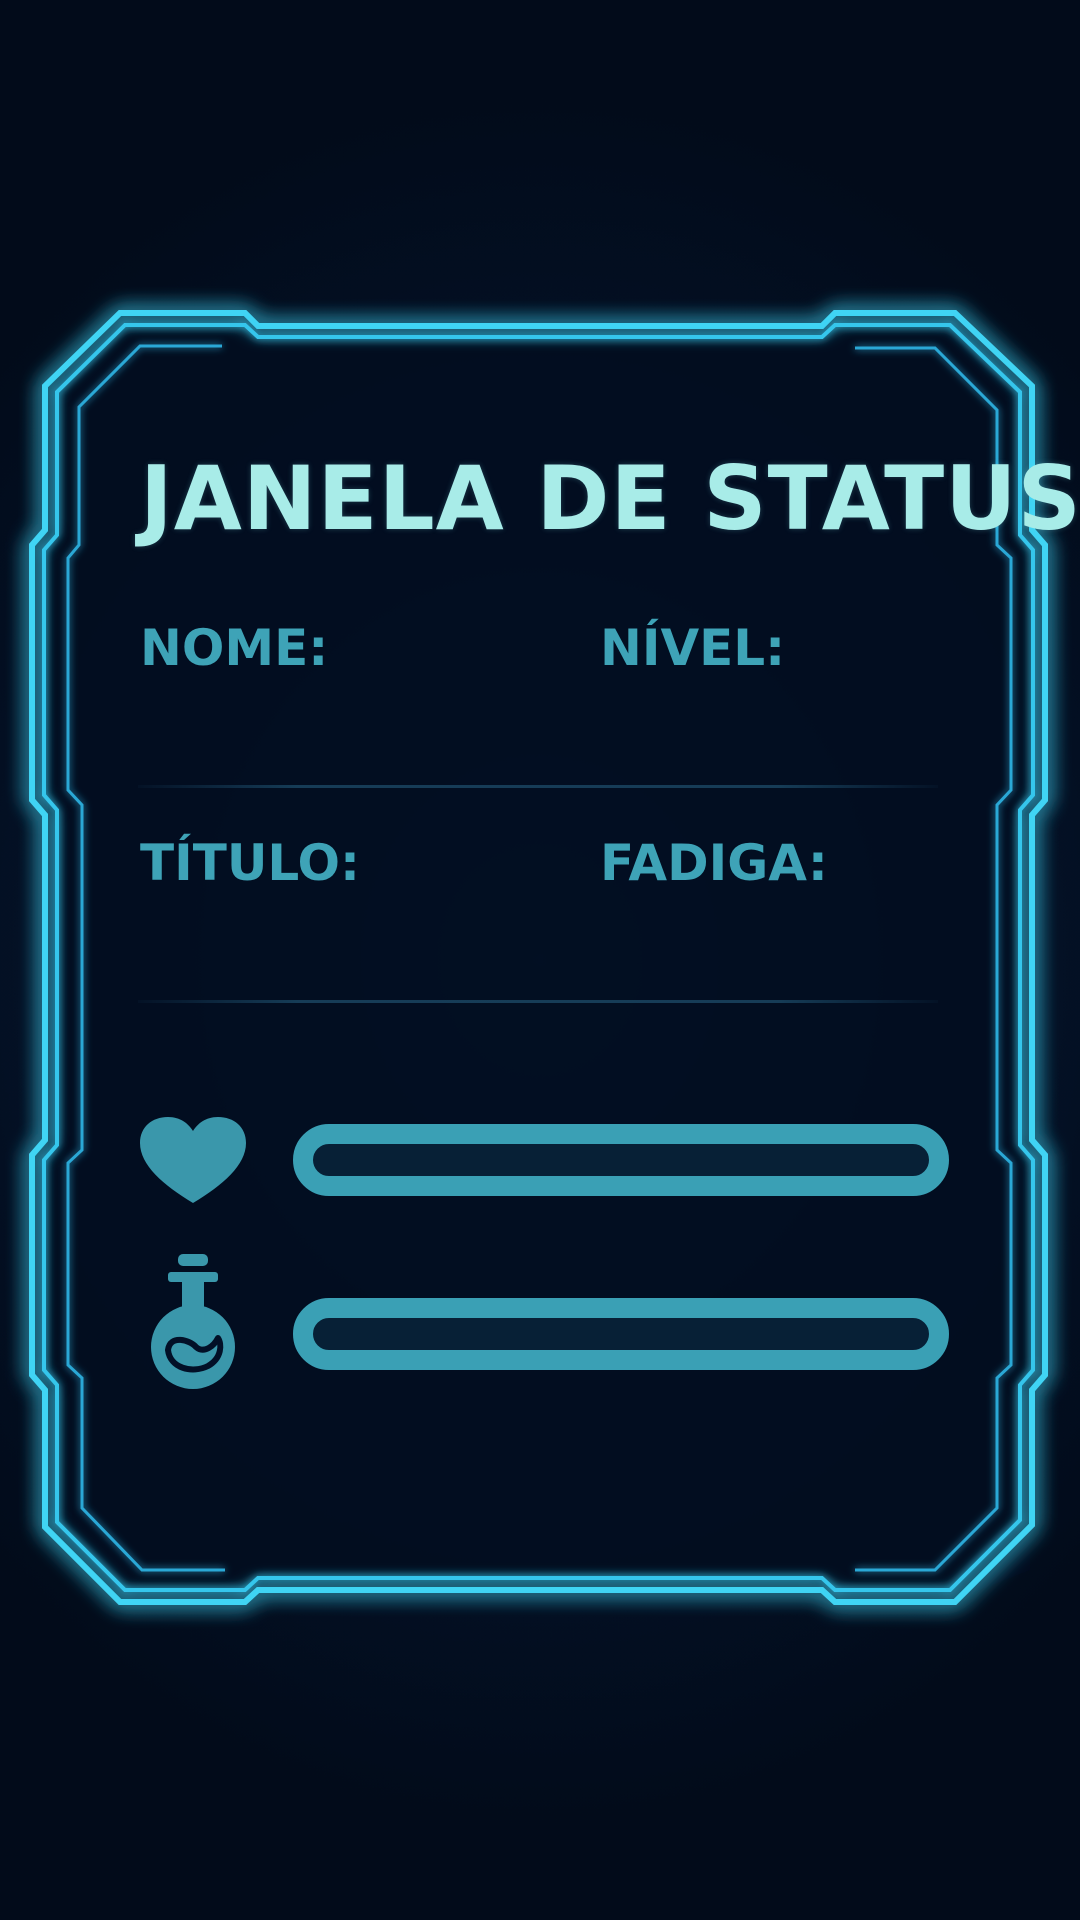 Image resolution: width=1080 pixels, height=1920 pixels. I want to click on level-label: NÍVEL:, so click(693, 648).